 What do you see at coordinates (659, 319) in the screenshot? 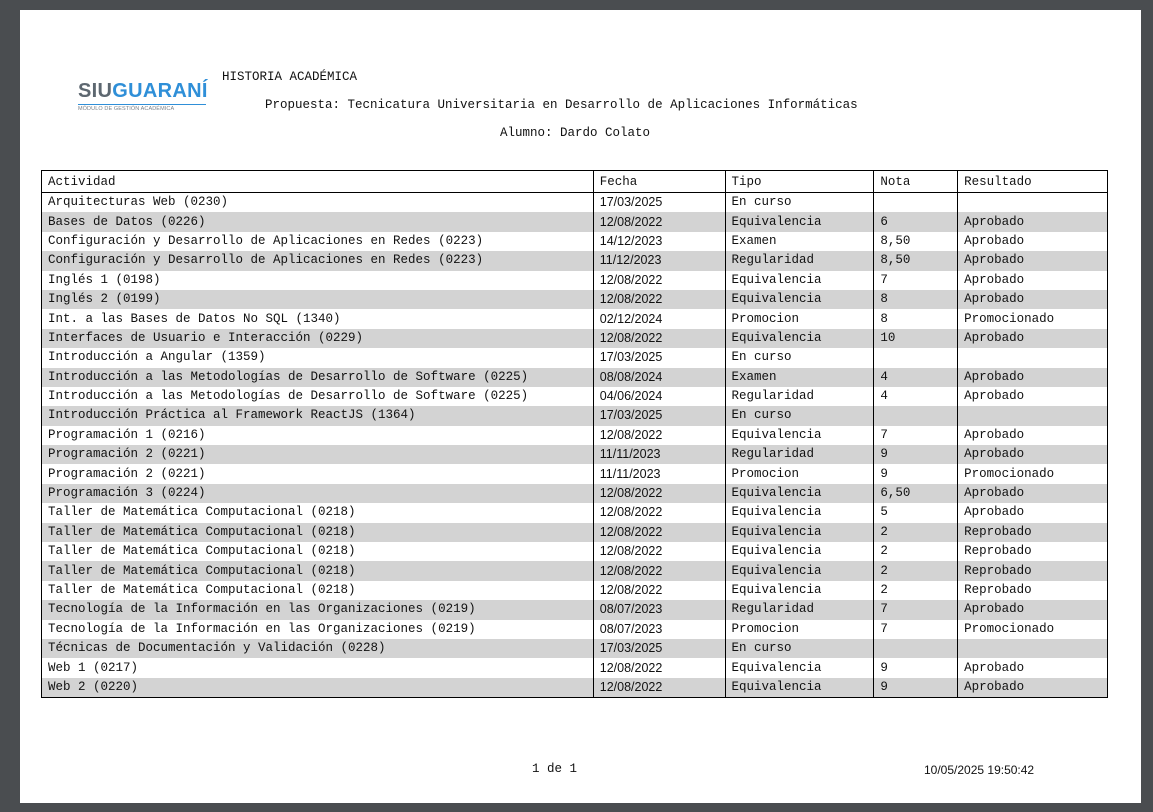
I see `cell-fecha: 02/12/2024` at bounding box center [659, 319].